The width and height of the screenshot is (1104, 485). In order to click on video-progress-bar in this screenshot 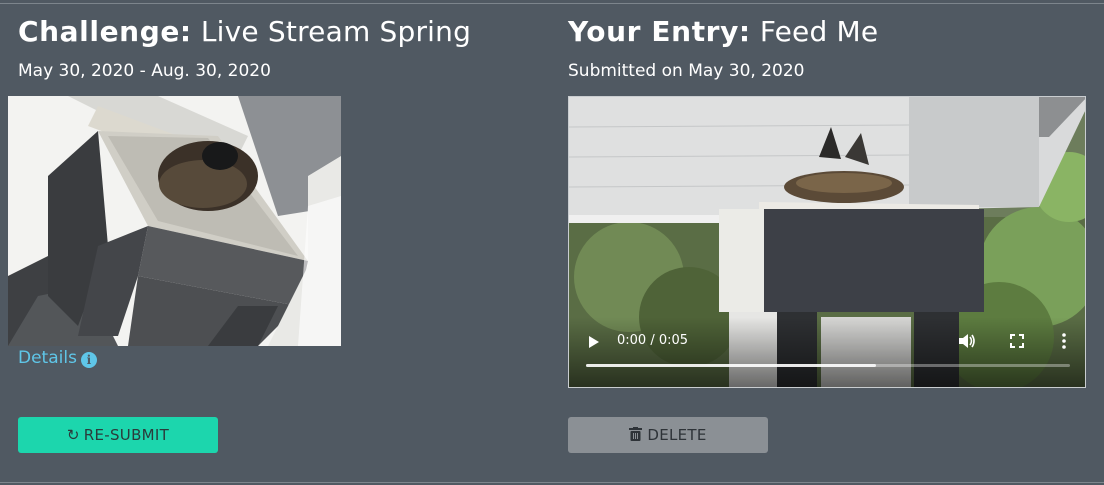, I will do `click(828, 365)`.